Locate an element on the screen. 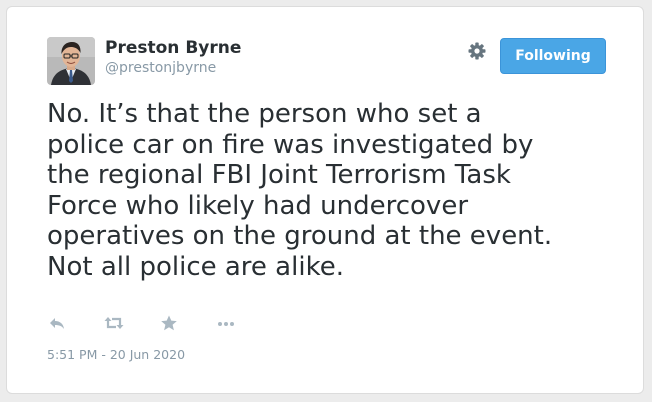 The height and width of the screenshot is (402, 652). tweet-timestamp: 5:51 PM - 20 Jun 2020 is located at coordinates (116, 354).